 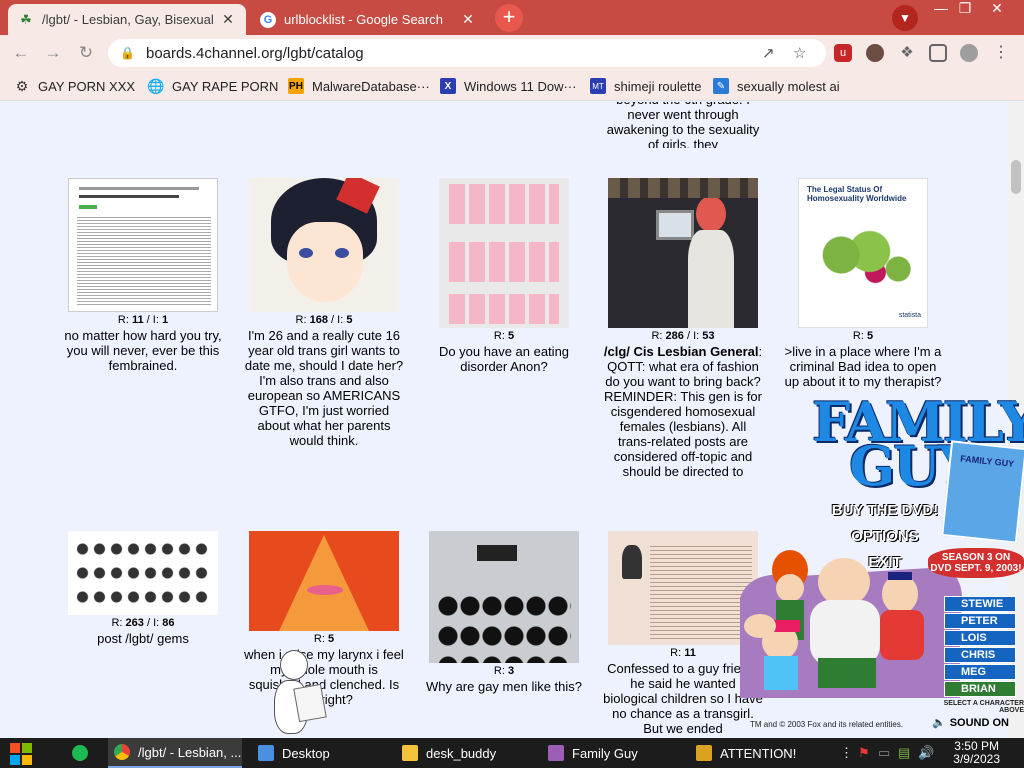 I want to click on ublock-icon: u, so click(x=843, y=53).